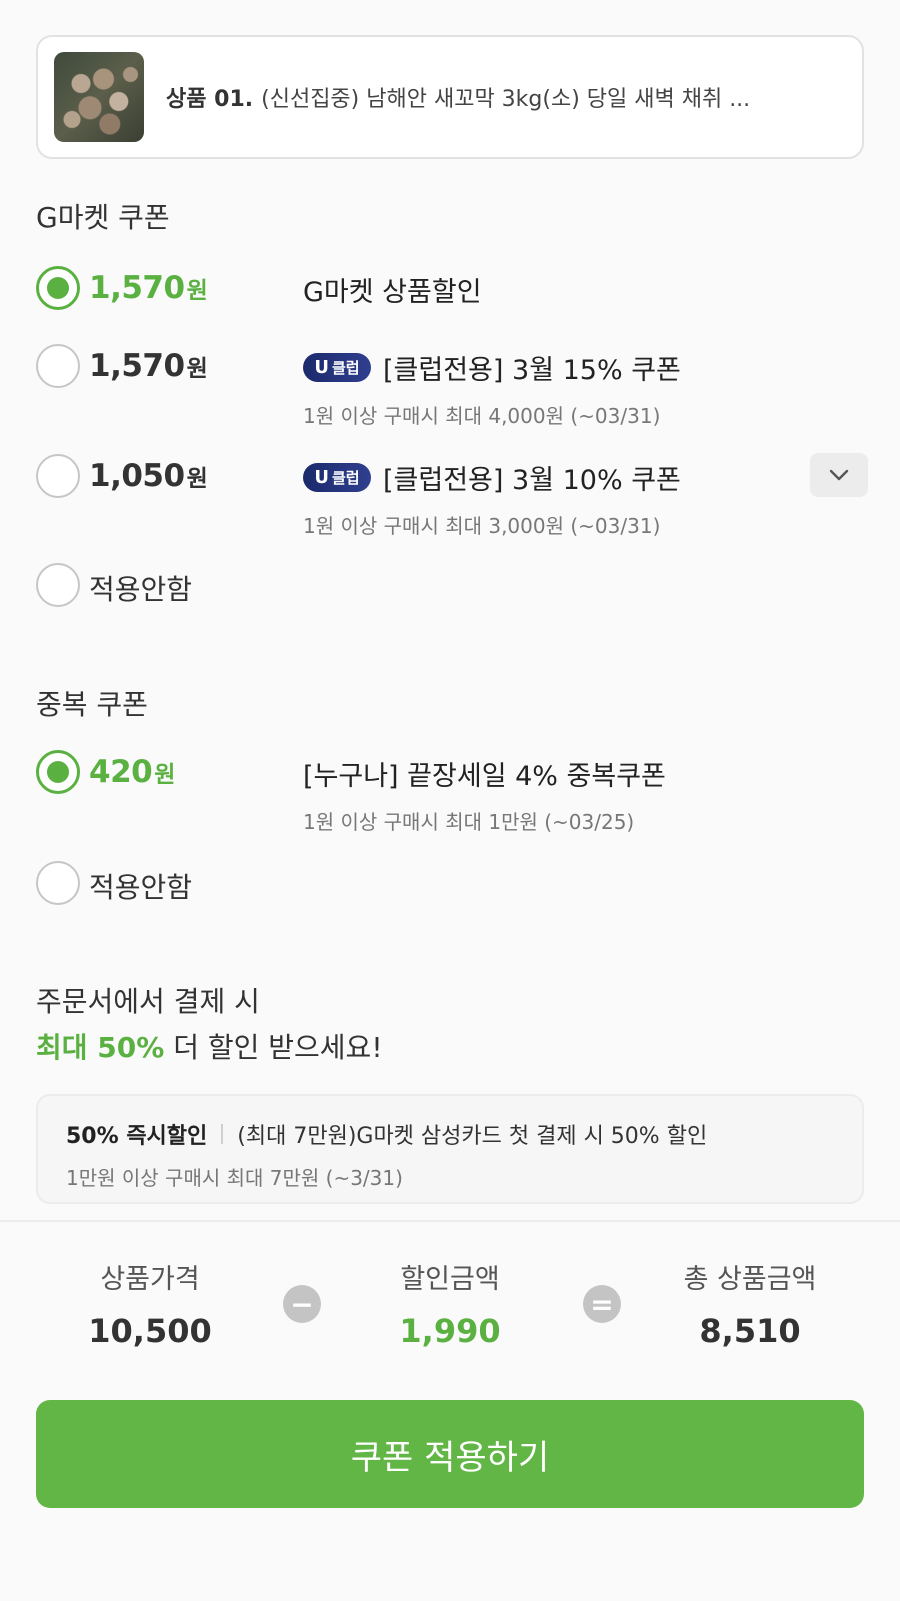  What do you see at coordinates (234, 1178) in the screenshot?
I see `card-promo-sub: 1만원 이상 구매시 최대 7만원 (~3/31)` at bounding box center [234, 1178].